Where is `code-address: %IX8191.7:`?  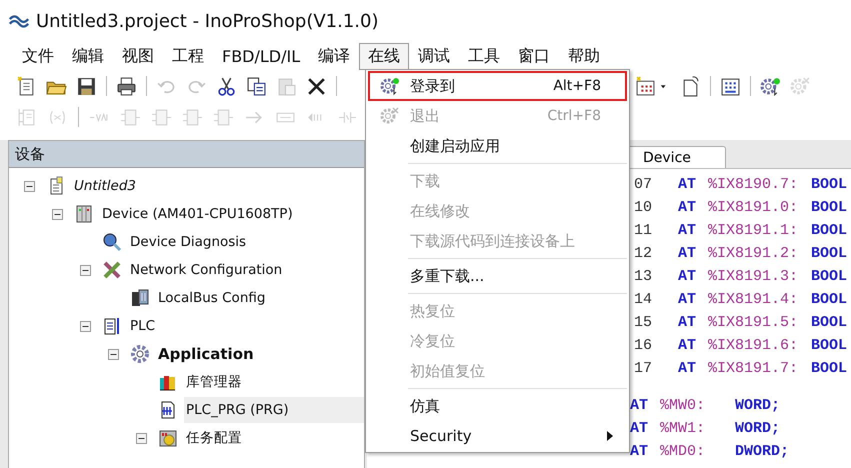 code-address: %IX8191.7: is located at coordinates (754, 368).